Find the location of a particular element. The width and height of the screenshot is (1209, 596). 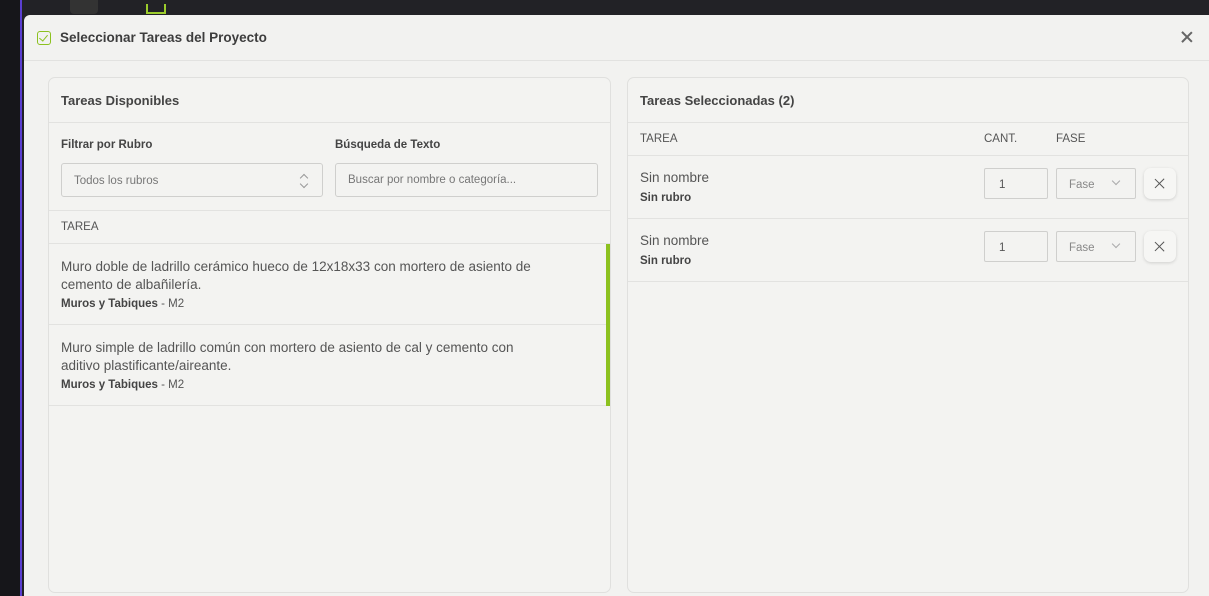

search-input is located at coordinates (466, 180).